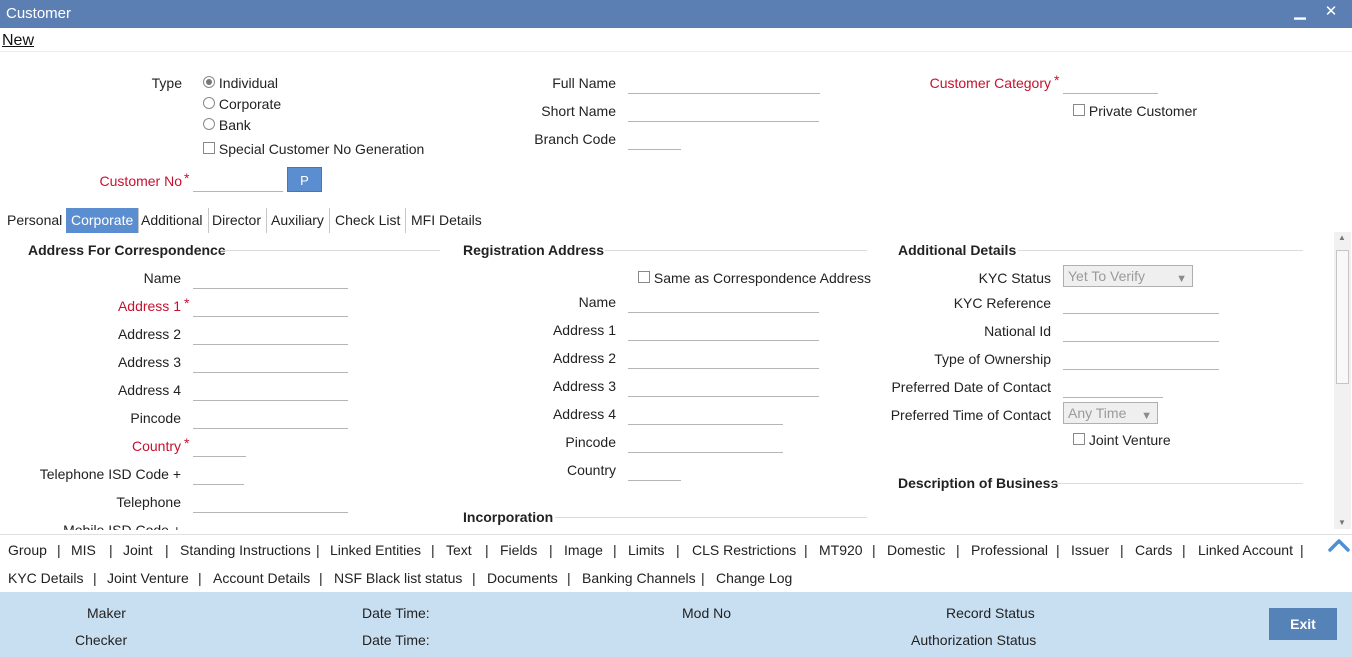 This screenshot has width=1352, height=657. I want to click on short-name-input, so click(723, 111).